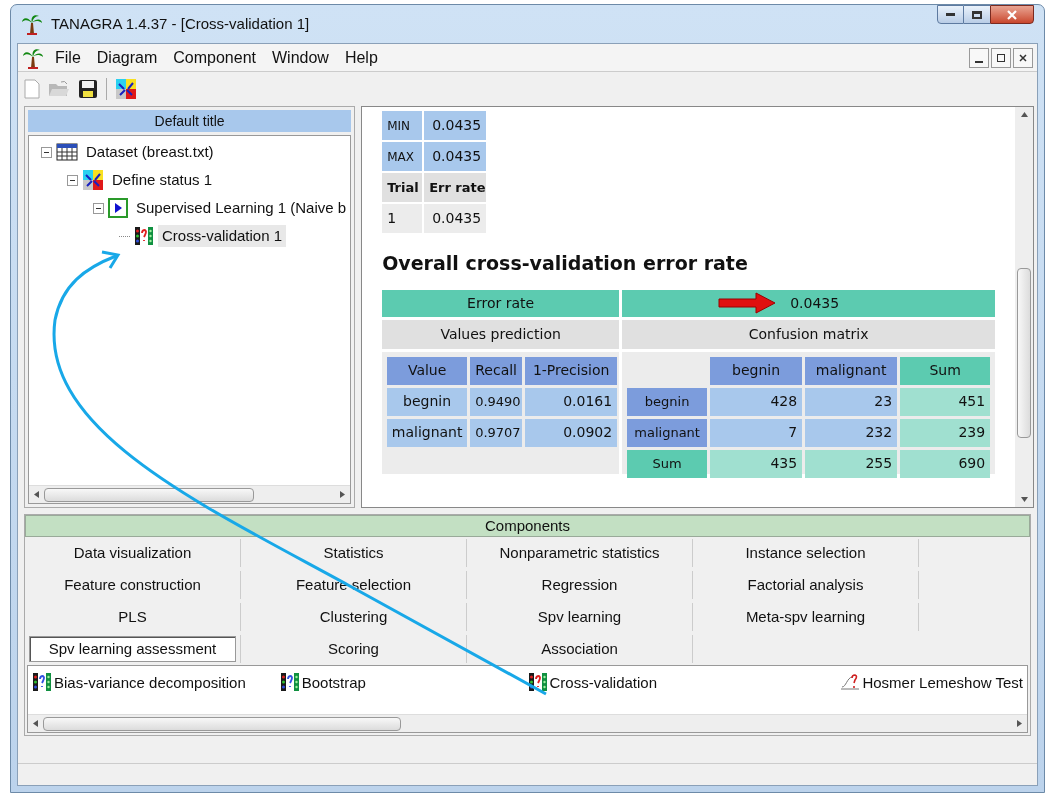 This screenshot has width=1055, height=799. What do you see at coordinates (667, 432) in the screenshot?
I see `row-header: malignant` at bounding box center [667, 432].